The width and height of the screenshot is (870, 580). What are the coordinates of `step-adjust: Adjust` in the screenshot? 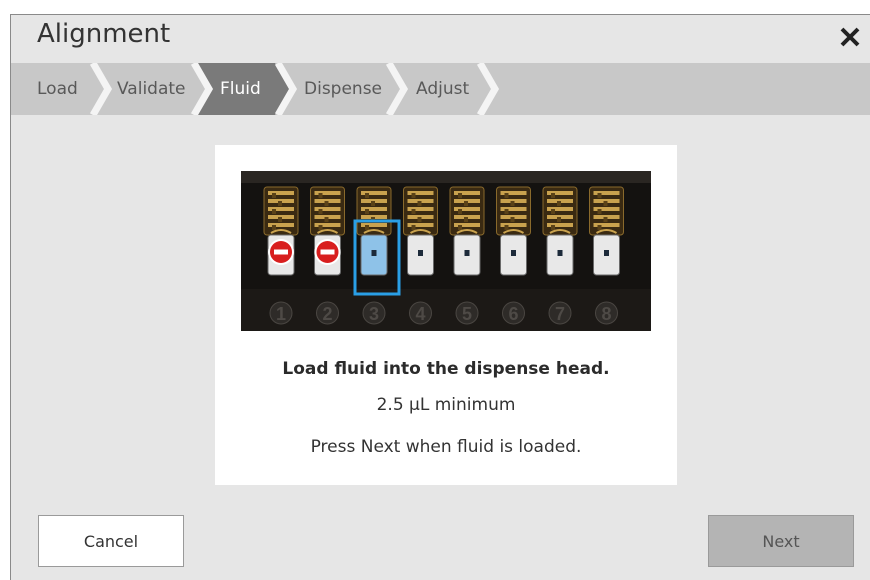 It's located at (442, 89).